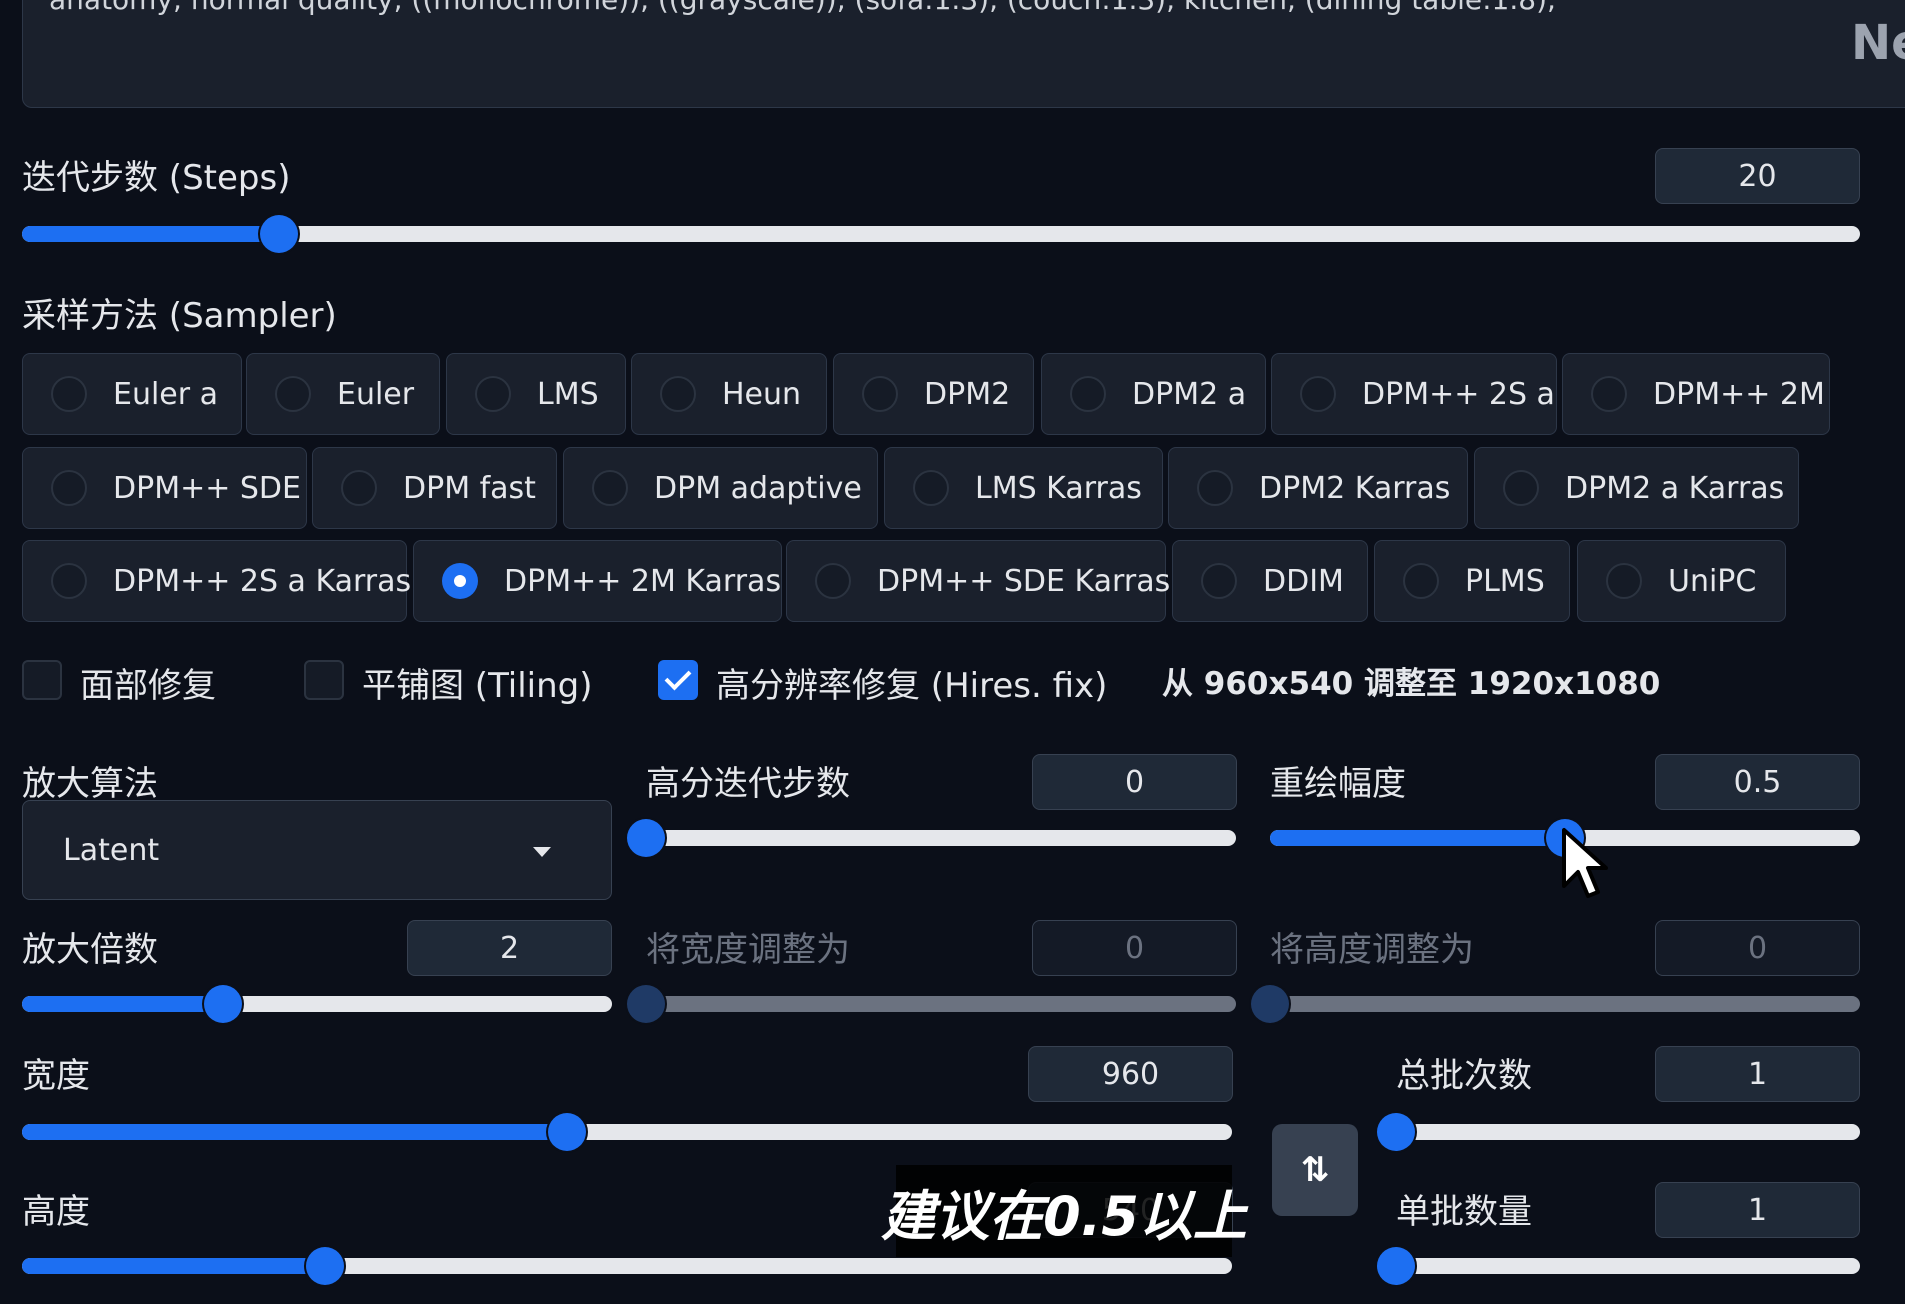  I want to click on batch-size-label: 单批数量, so click(1464, 1212).